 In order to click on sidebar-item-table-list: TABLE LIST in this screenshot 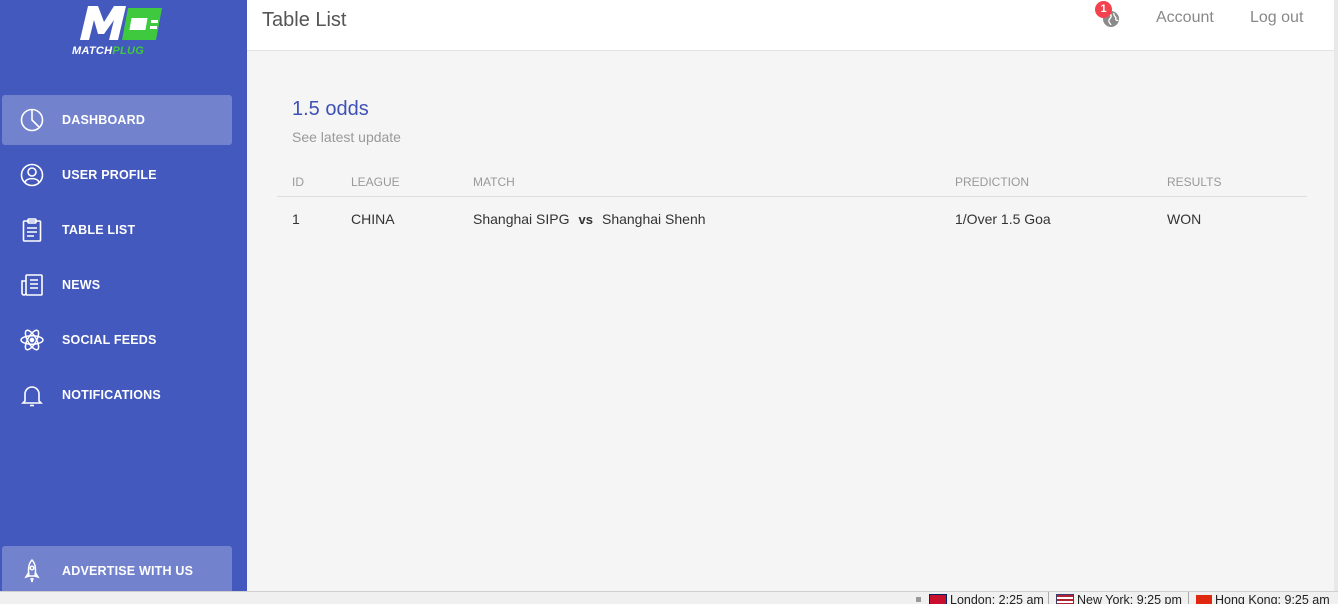, I will do `click(117, 230)`.